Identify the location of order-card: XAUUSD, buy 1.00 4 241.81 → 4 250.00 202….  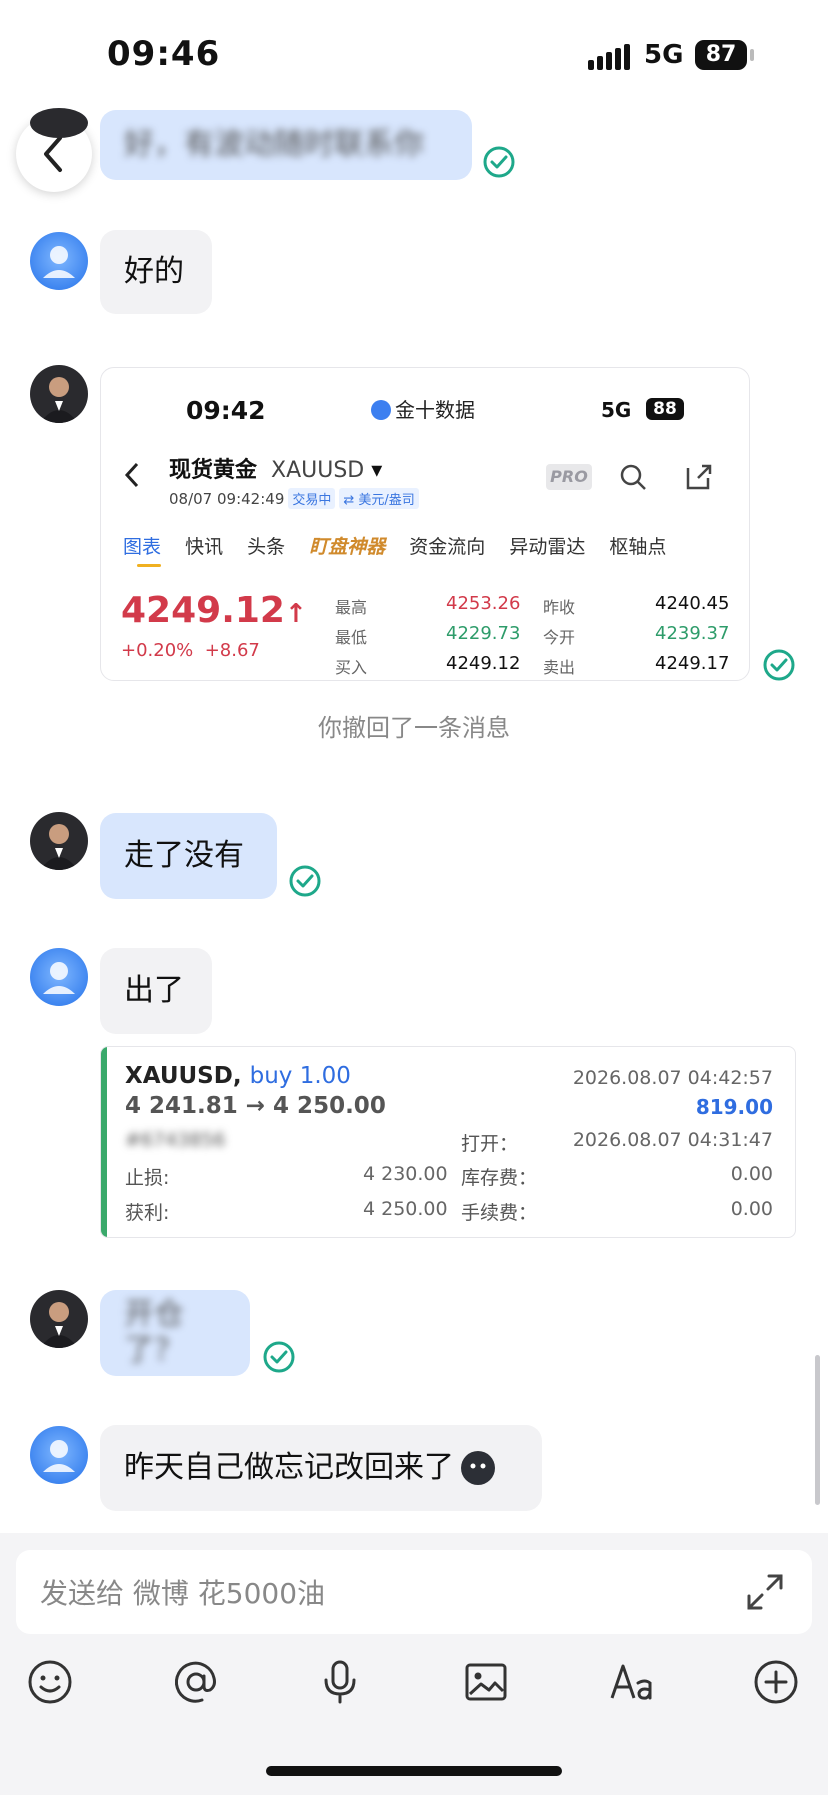
(448, 1142).